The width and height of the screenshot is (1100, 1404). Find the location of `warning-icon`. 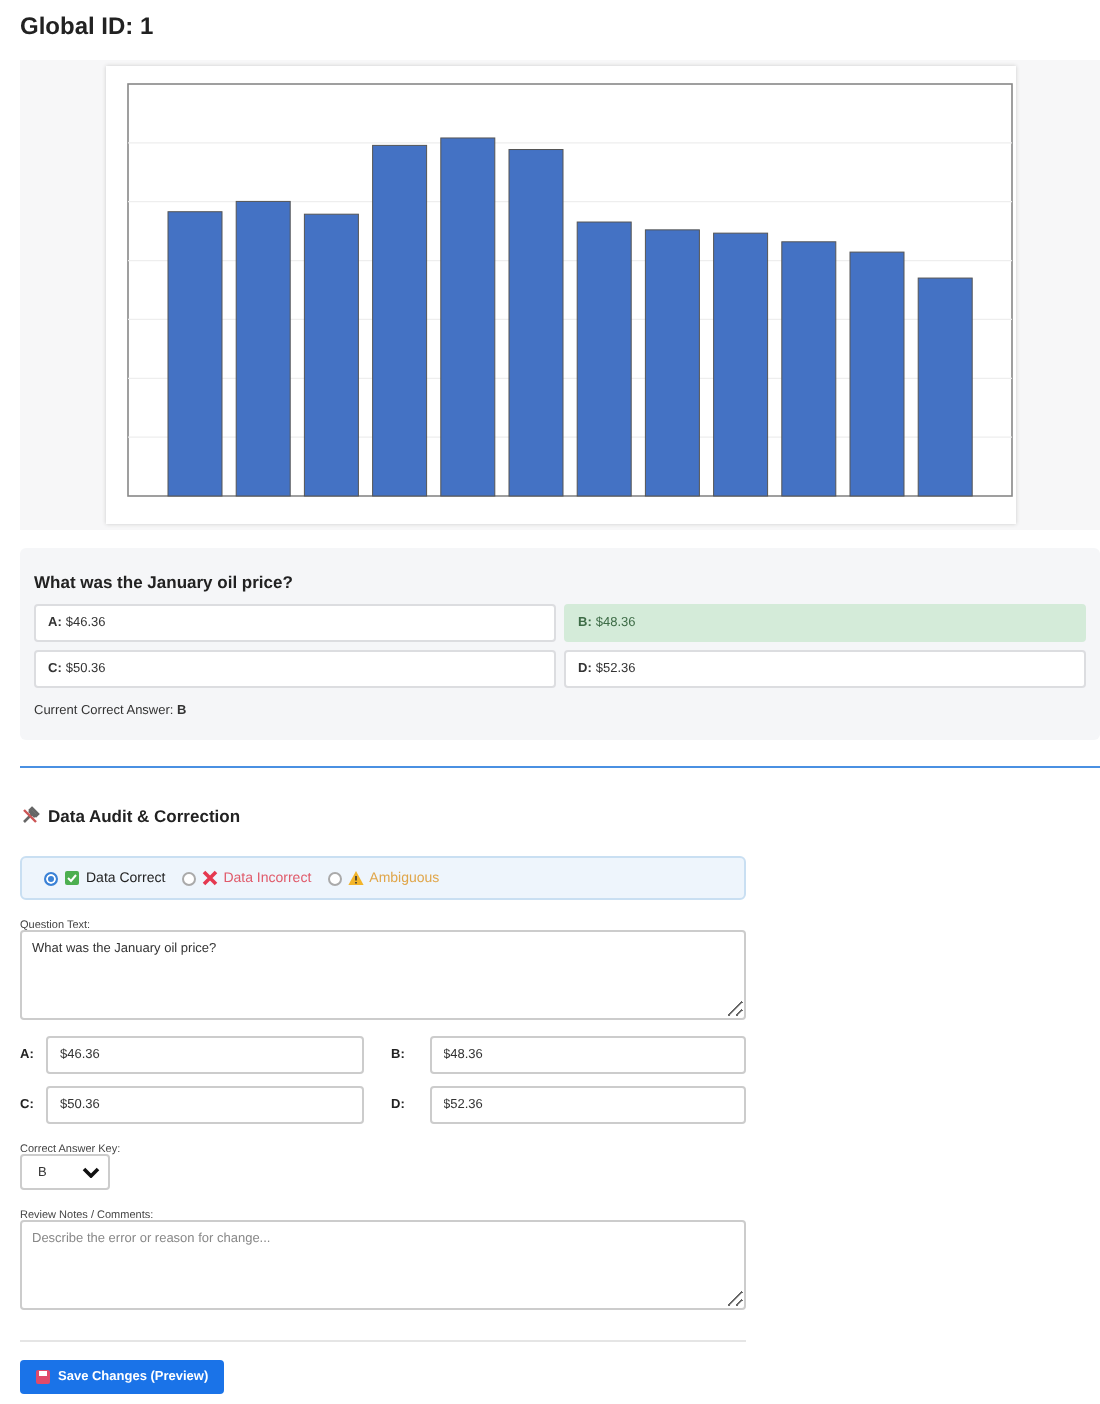

warning-icon is located at coordinates (355, 878).